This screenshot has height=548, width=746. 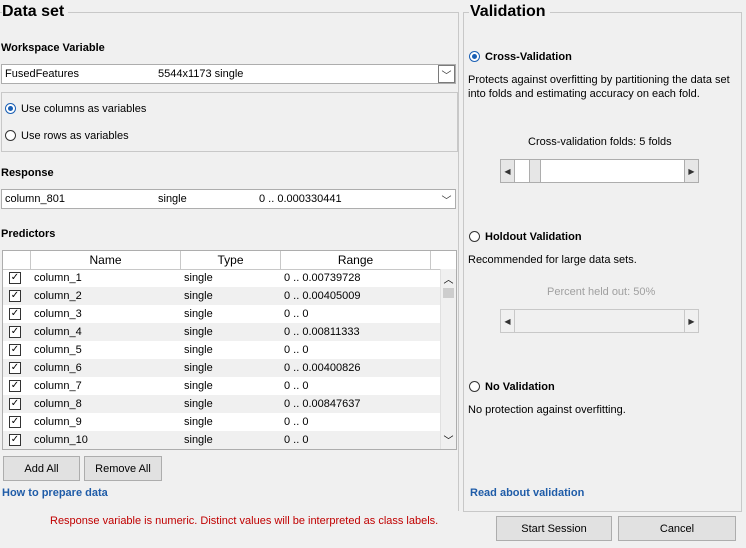 What do you see at coordinates (229, 122) in the screenshot?
I see `orientation-box` at bounding box center [229, 122].